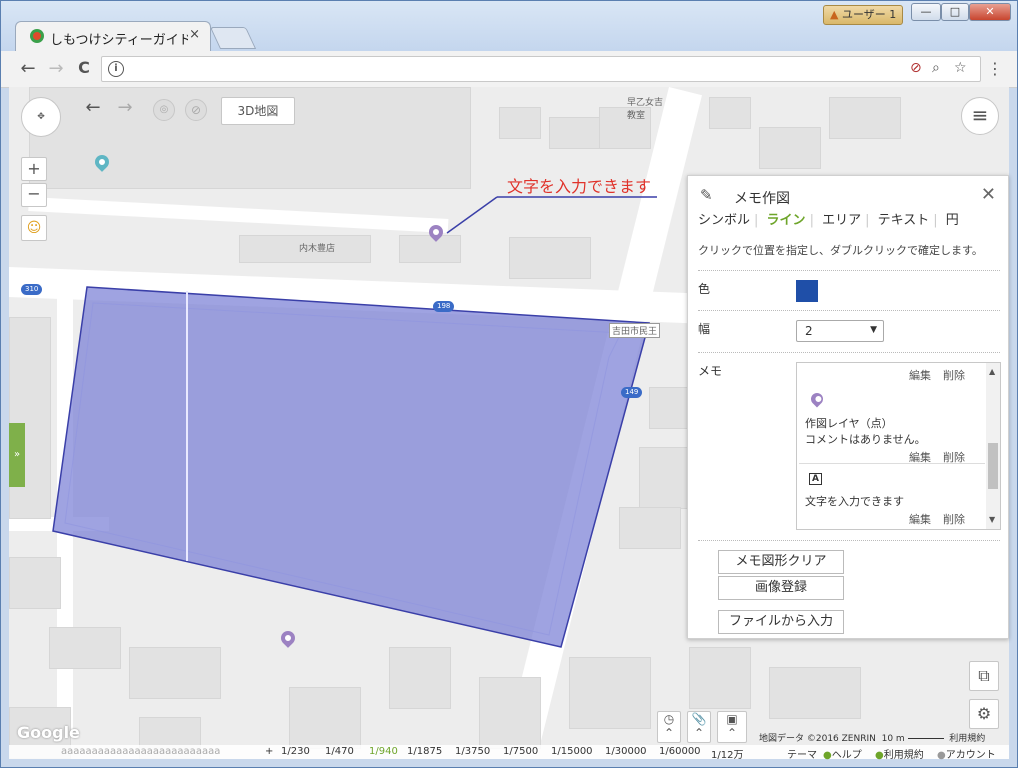 The width and height of the screenshot is (1018, 768). I want to click on zoom-icon: ⌕, so click(936, 68).